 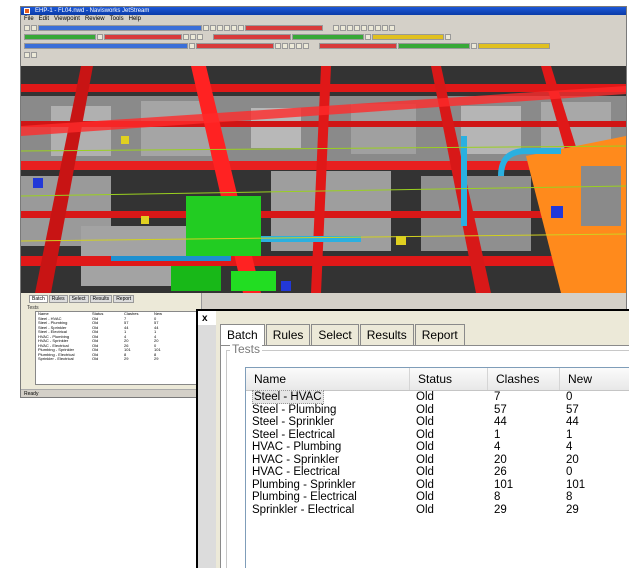 I want to click on play-icon, so click(x=60, y=36).